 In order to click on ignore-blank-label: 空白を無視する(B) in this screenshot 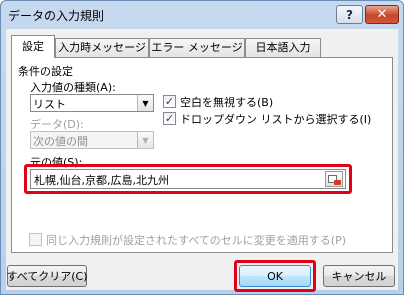, I will do `click(226, 102)`.